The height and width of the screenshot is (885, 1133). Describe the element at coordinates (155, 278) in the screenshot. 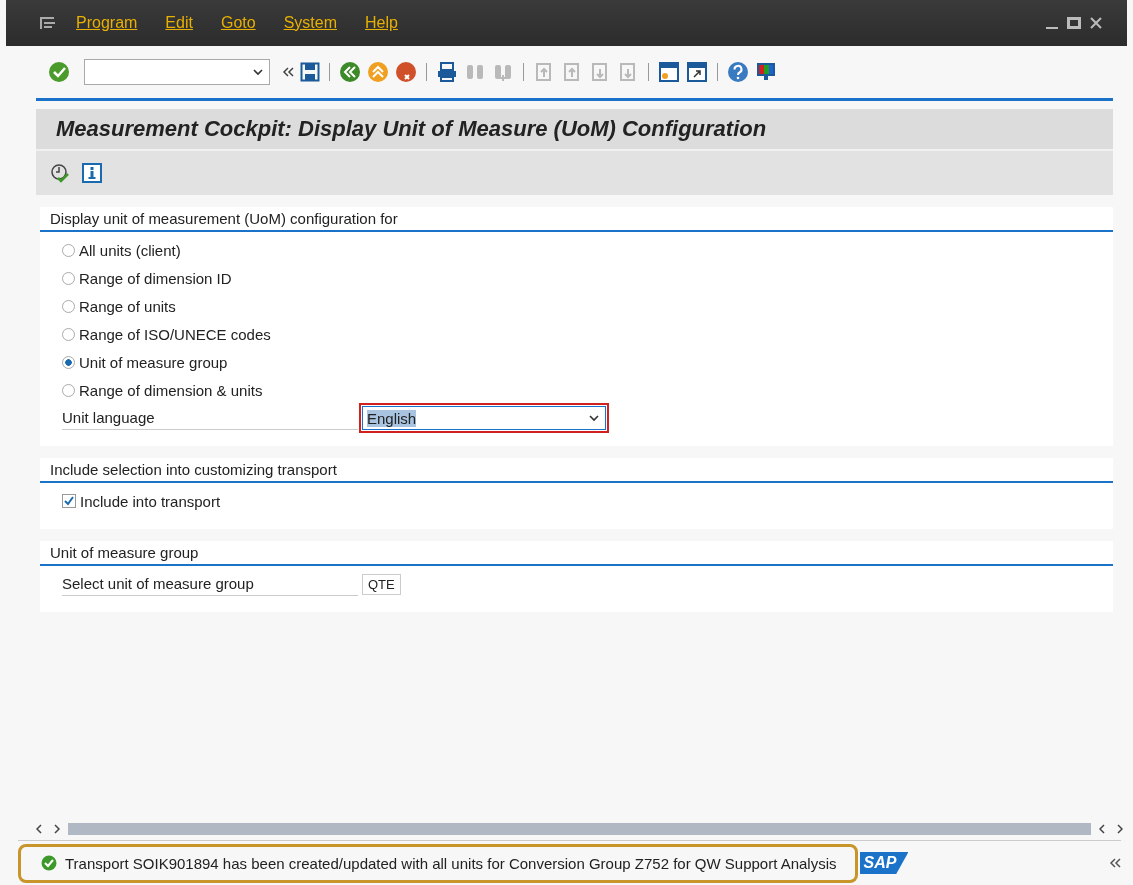

I see `radio-label: Range of dimension ID` at that location.